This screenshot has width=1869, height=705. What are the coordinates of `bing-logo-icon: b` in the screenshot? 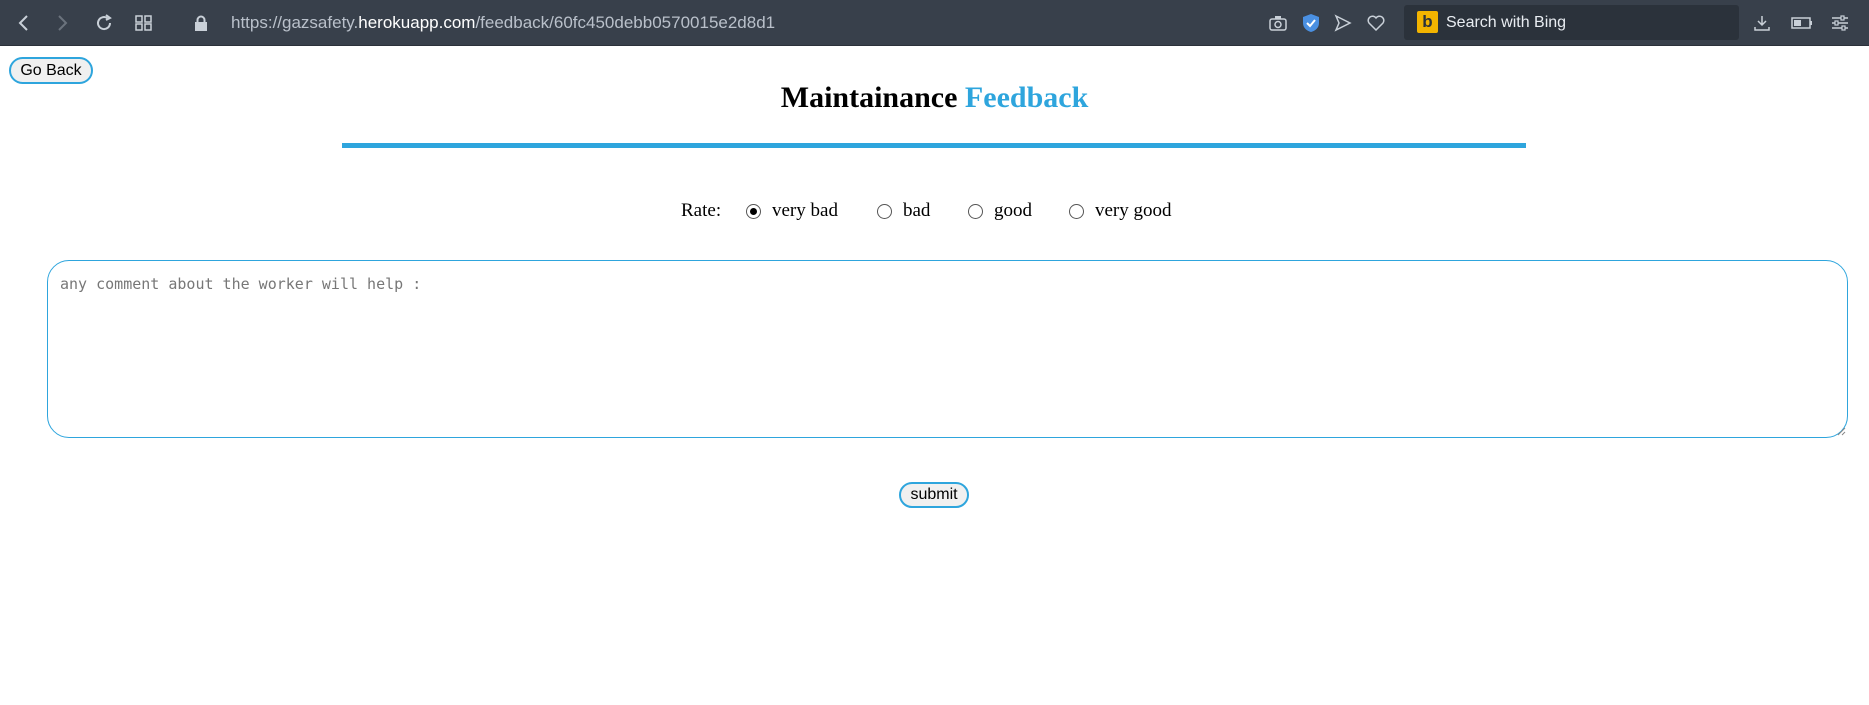 It's located at (1427, 22).